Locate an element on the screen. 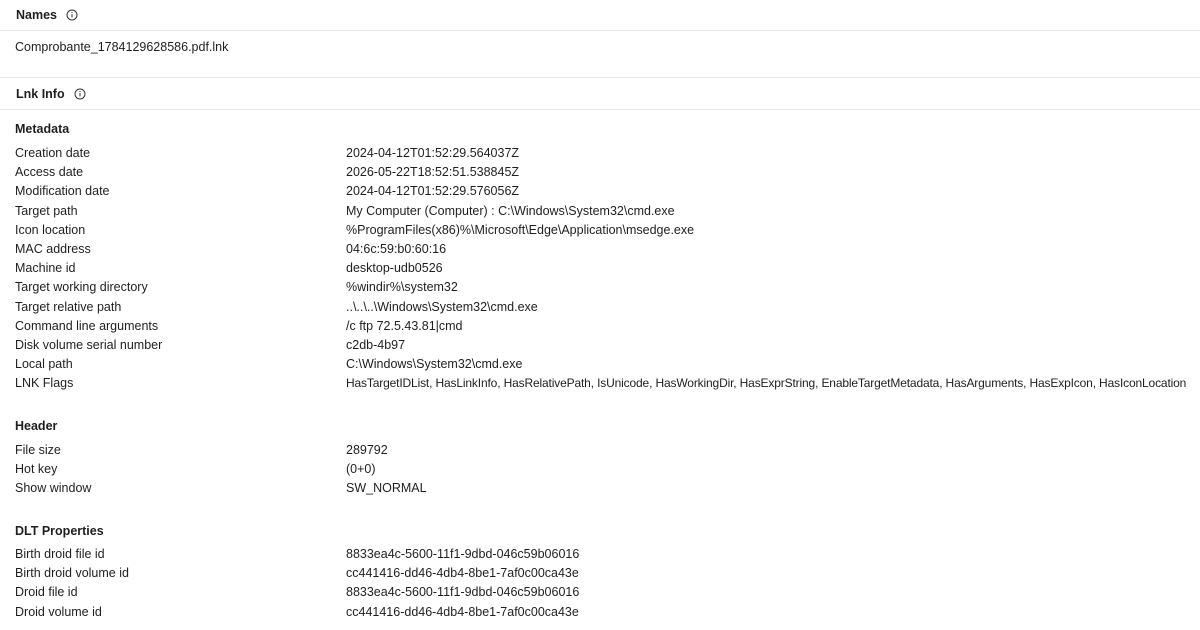 This screenshot has height=630, width=1200. row-key: Modification date is located at coordinates (62, 191).